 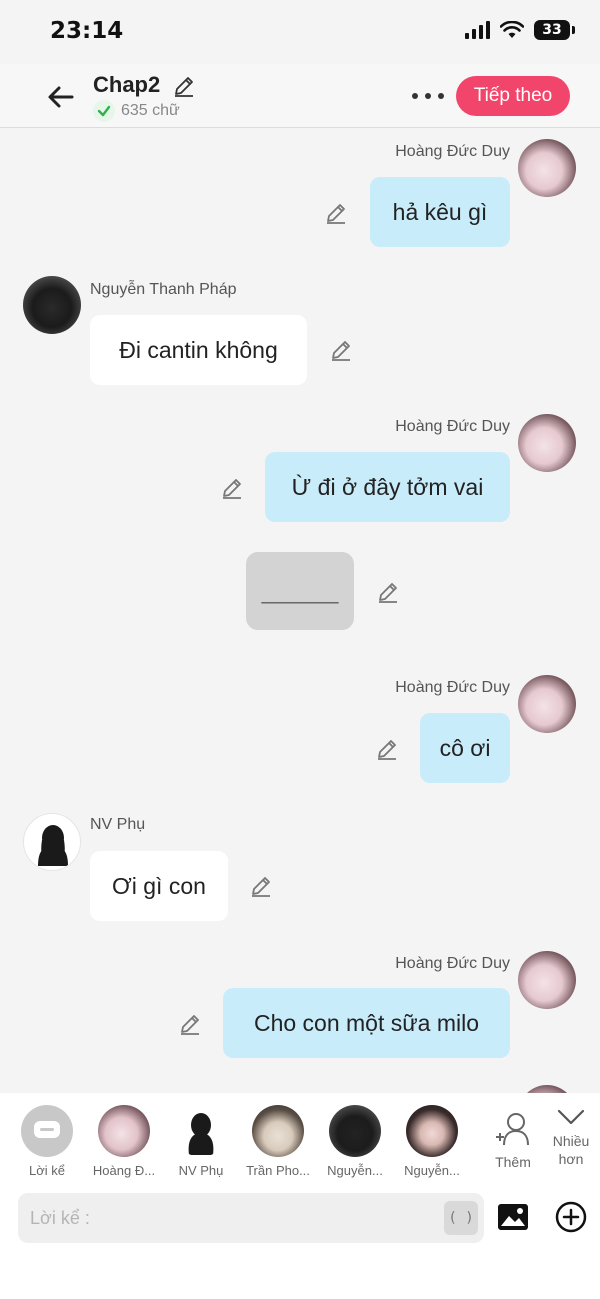 I want to click on message-input, so click(x=228, y=1218).